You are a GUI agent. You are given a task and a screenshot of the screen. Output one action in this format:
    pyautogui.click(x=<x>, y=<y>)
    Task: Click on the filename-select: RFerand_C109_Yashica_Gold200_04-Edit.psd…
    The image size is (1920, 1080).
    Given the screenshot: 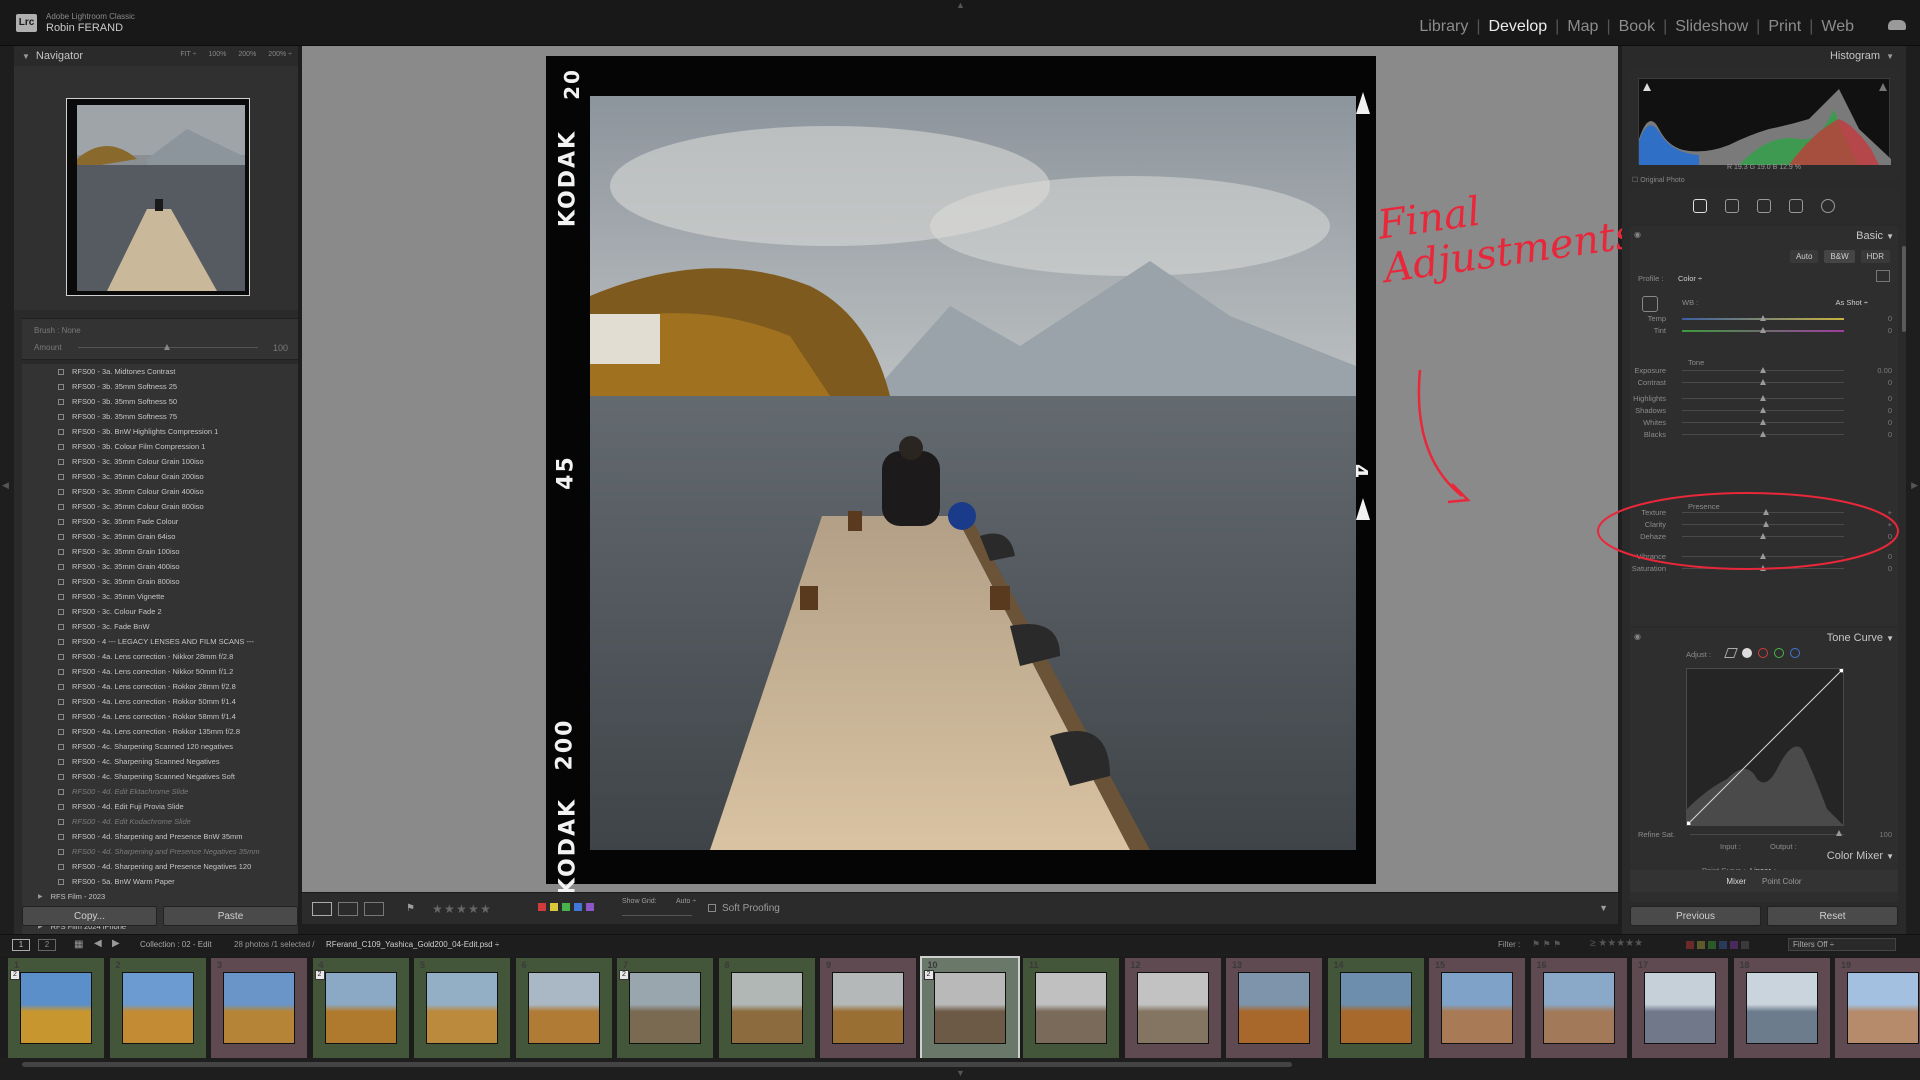 What is the action you would take?
    pyautogui.click(x=412, y=944)
    